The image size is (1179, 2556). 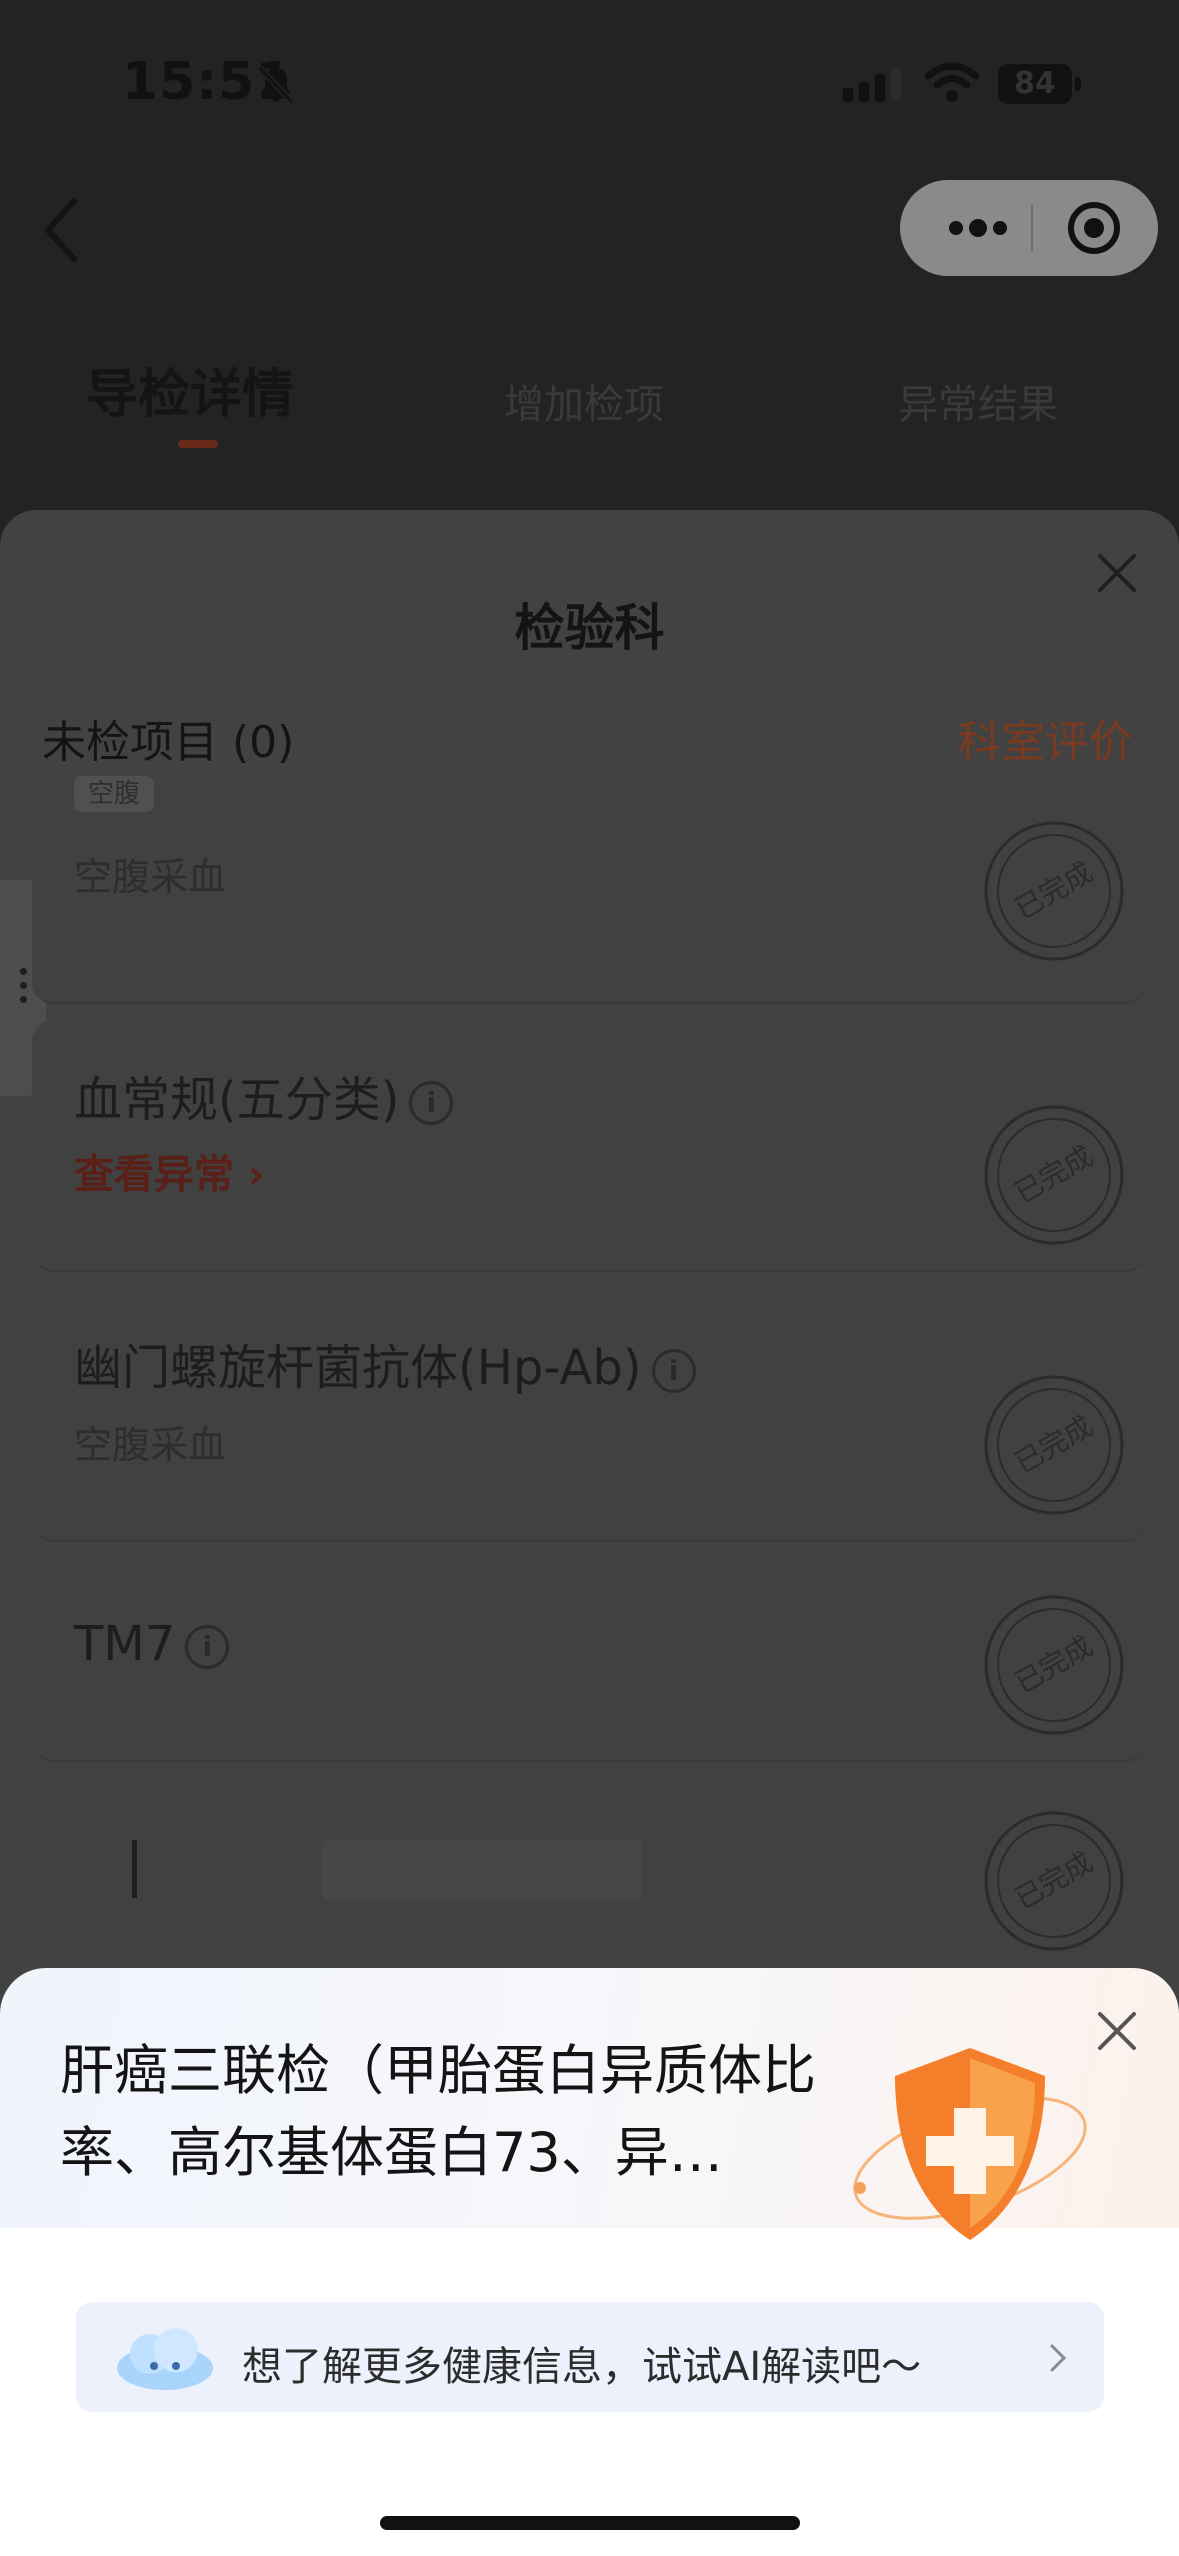 I want to click on exam-item-card: TM7 i 已完成, so click(x=589, y=1661).